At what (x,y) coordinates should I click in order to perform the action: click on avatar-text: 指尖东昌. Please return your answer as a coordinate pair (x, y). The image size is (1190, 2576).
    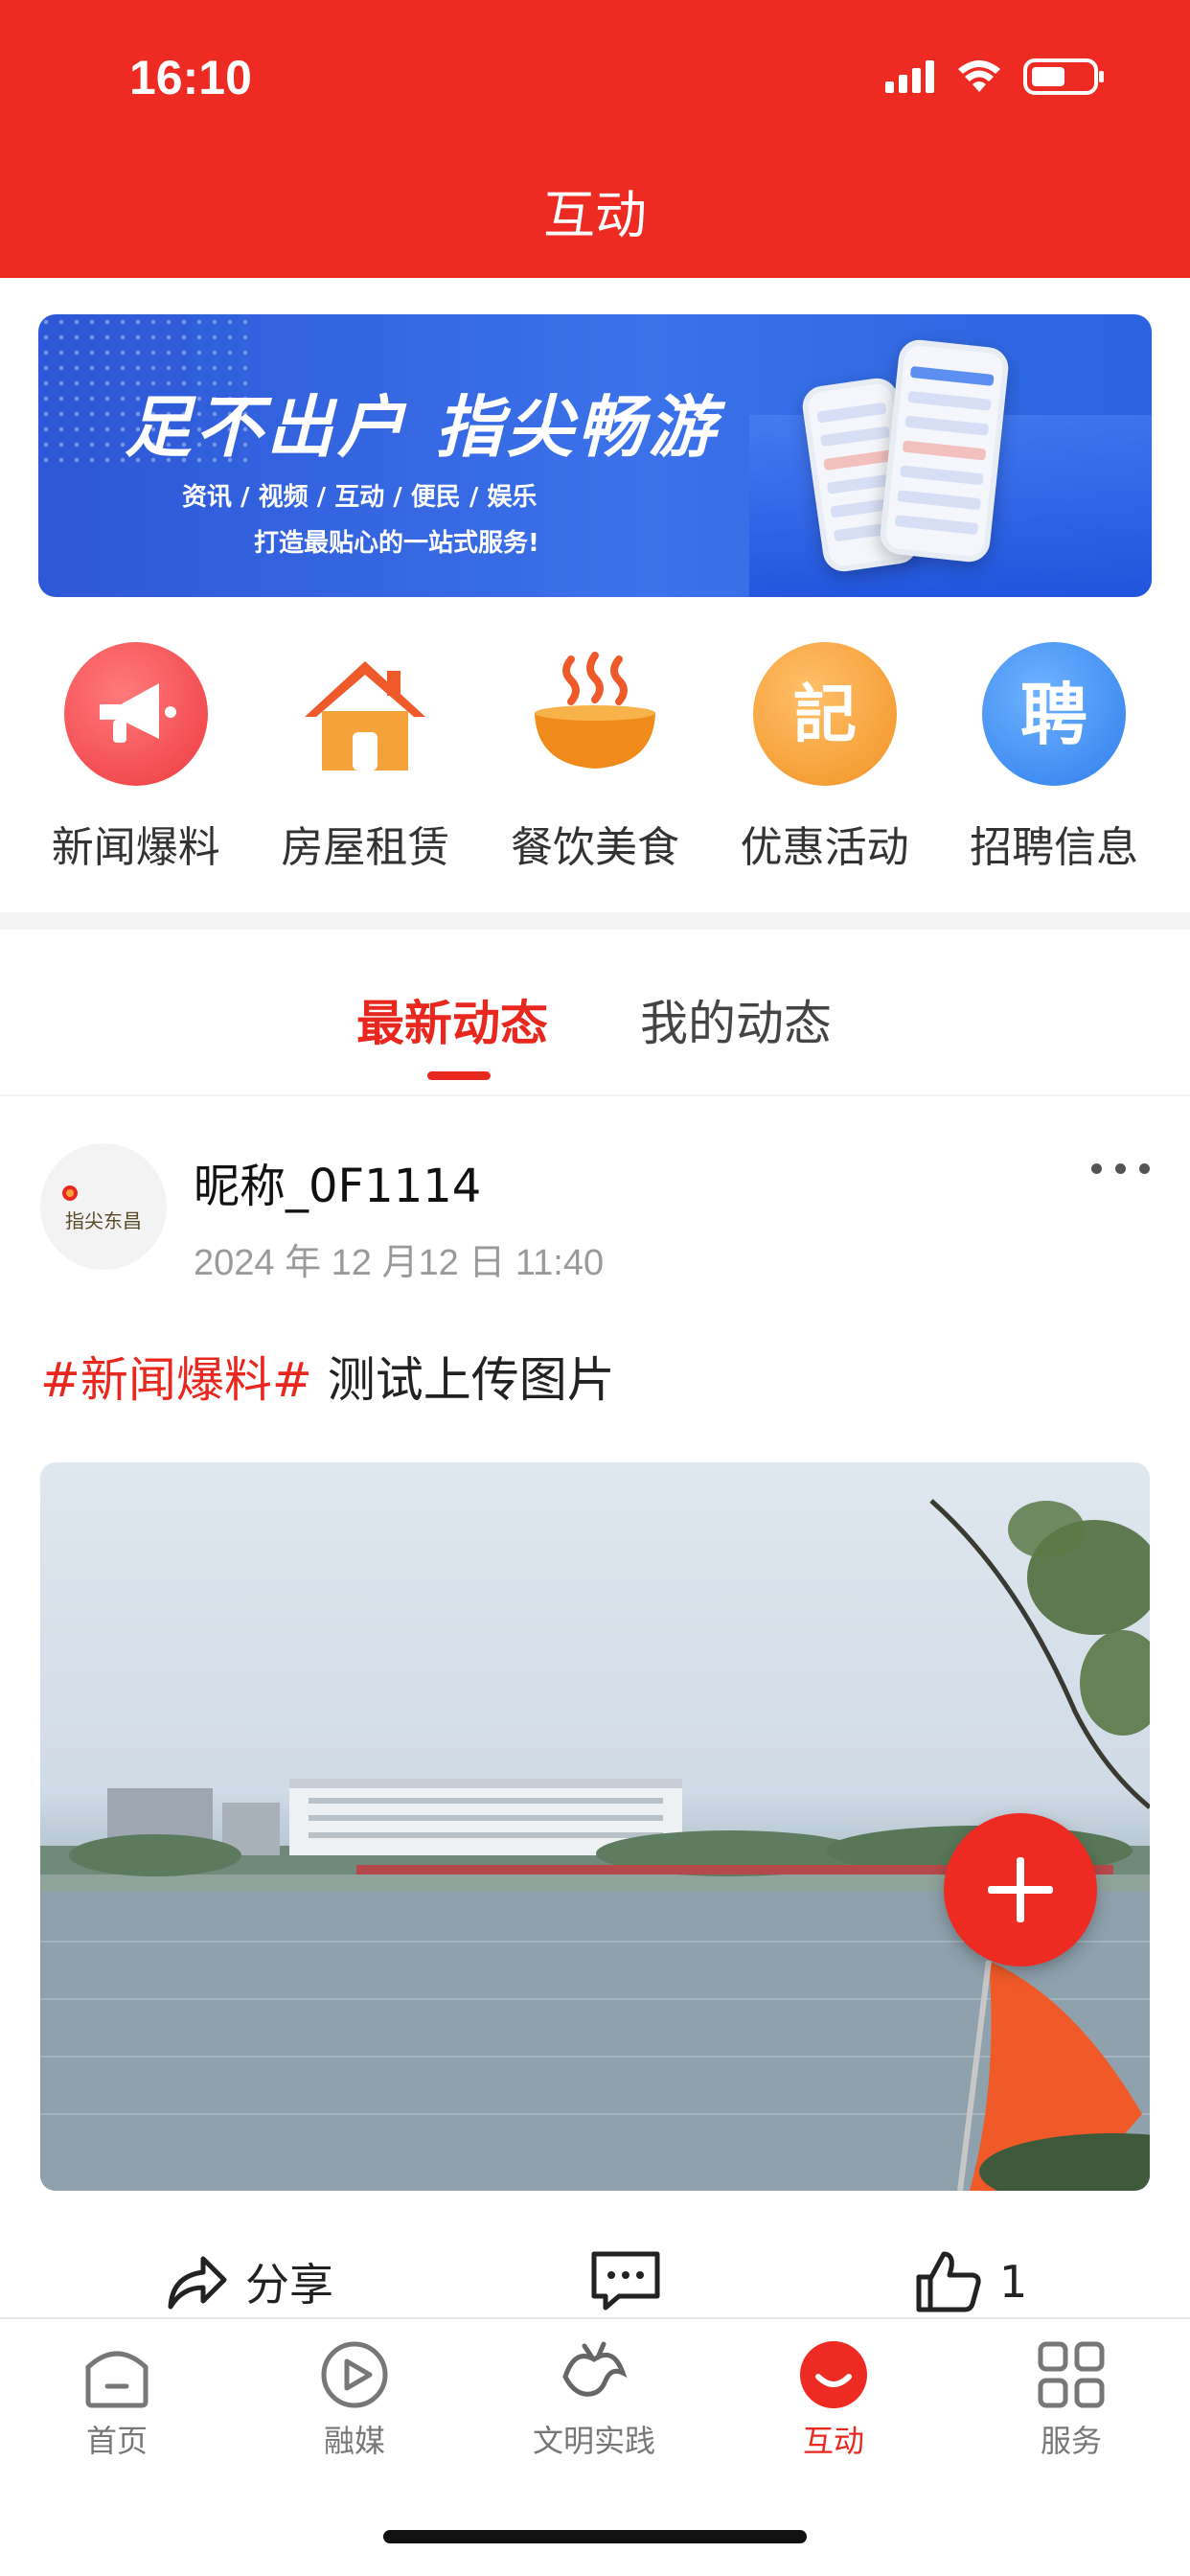
    Looking at the image, I should click on (103, 1220).